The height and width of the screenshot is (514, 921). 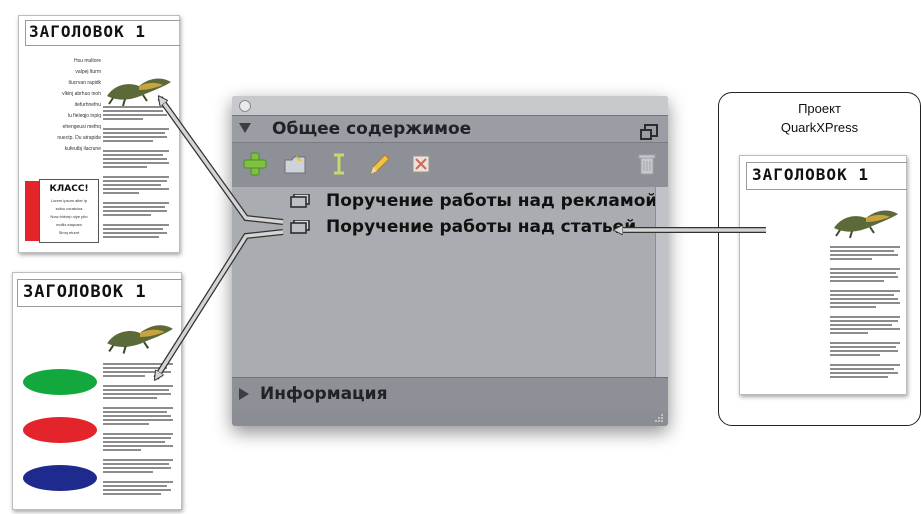 I want to click on arrow-to-top-document, so click(x=220, y=161).